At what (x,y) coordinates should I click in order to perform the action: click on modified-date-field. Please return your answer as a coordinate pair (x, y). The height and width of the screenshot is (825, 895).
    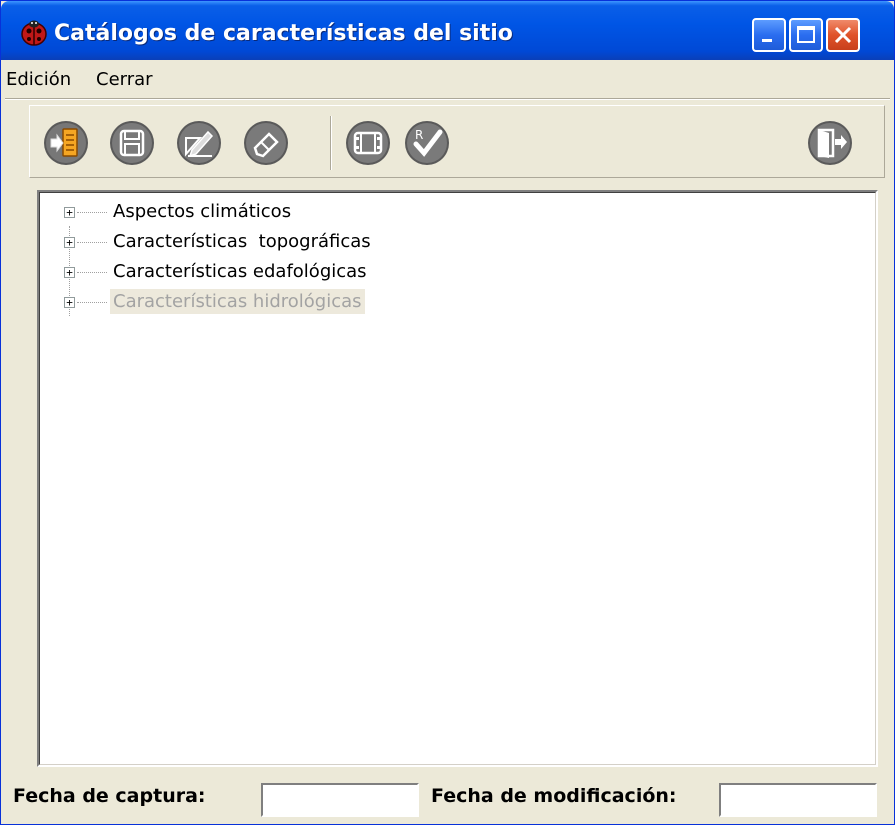
    Looking at the image, I should click on (798, 800).